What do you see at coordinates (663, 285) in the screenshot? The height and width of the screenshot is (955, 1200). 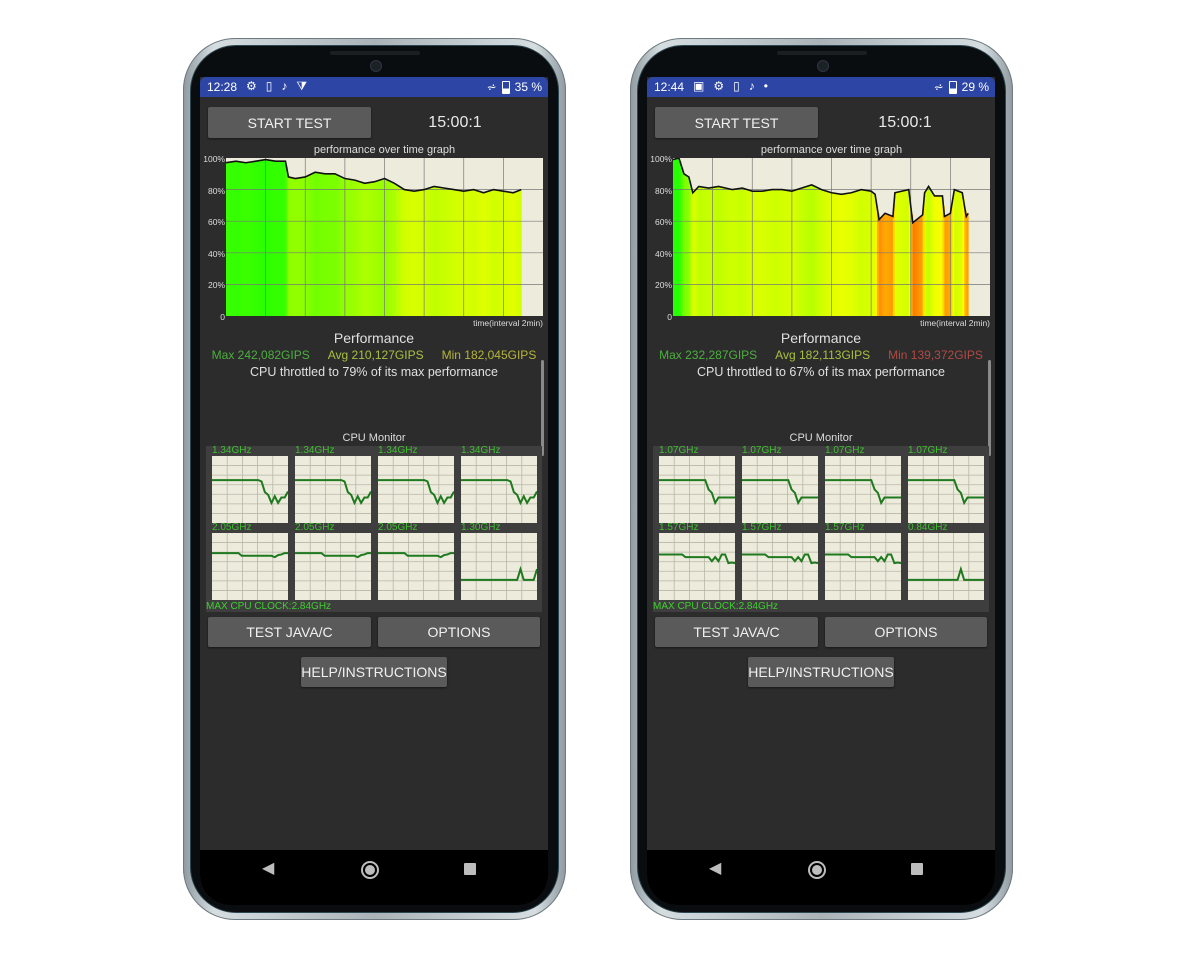 I see `y-tick-label: 20%` at bounding box center [663, 285].